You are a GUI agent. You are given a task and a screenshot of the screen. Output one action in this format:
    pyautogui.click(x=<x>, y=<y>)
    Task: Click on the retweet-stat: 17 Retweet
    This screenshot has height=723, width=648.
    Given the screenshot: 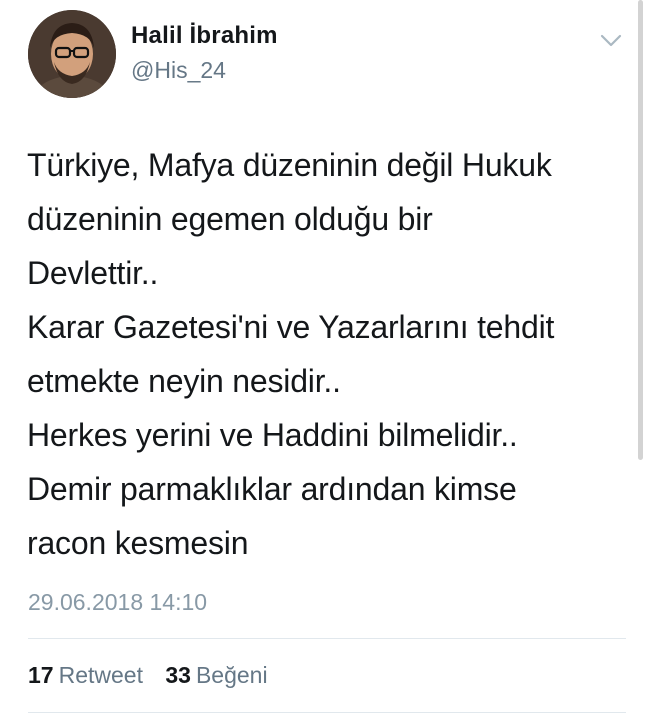 What is the action you would take?
    pyautogui.click(x=85, y=675)
    